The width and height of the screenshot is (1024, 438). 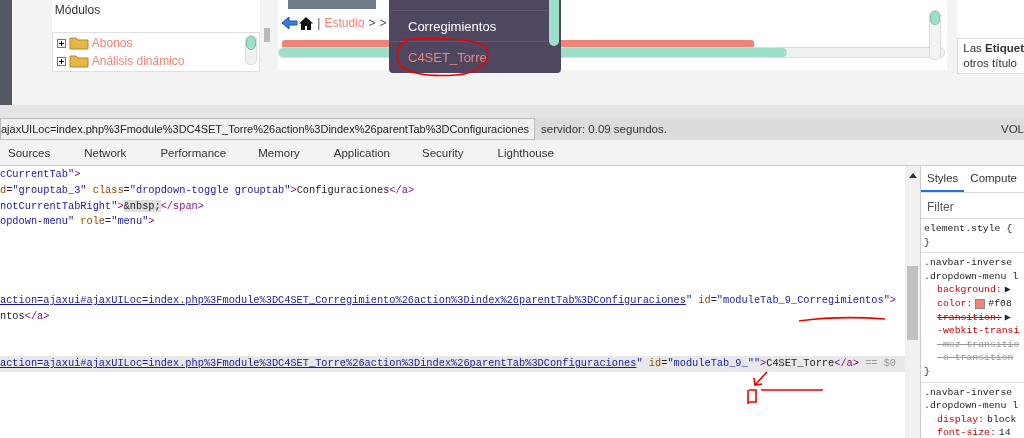 I want to click on annotation-bracket, so click(x=751, y=397).